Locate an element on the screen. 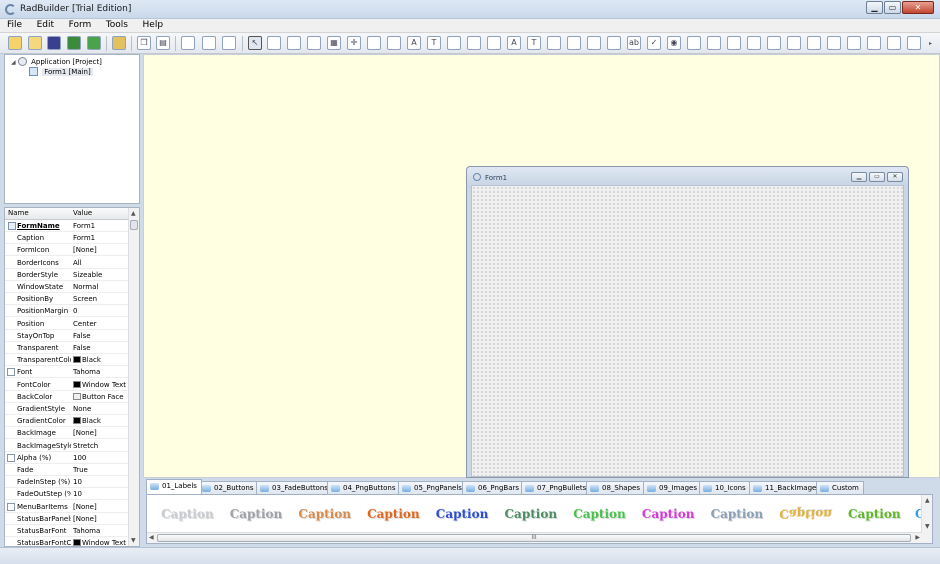 This screenshot has width=940, height=564. tree-node-form1: Form1 [Main] is located at coordinates (61, 71).